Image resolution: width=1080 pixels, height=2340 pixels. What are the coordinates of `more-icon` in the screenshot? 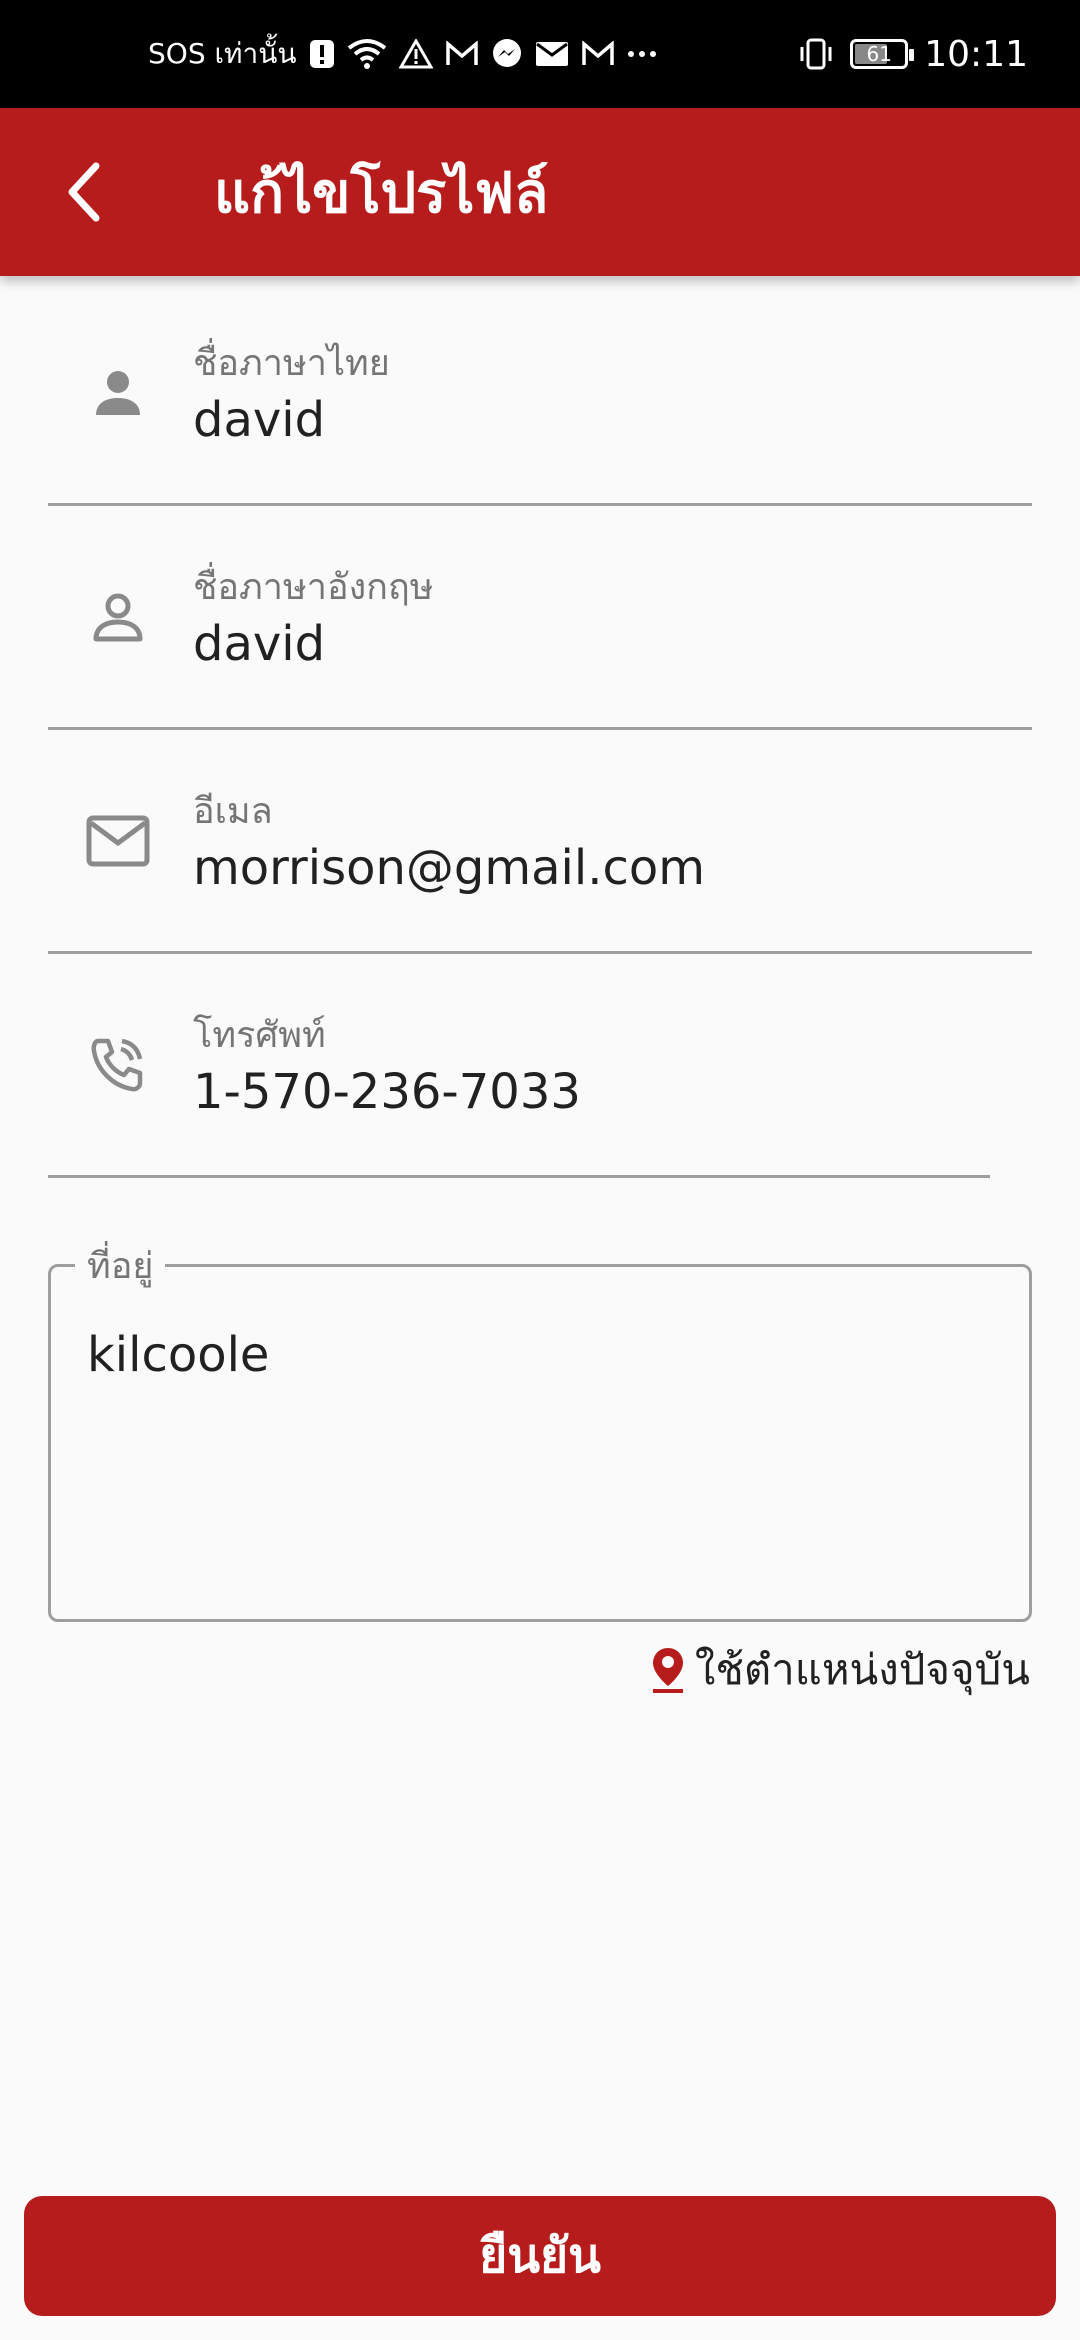 It's located at (641, 54).